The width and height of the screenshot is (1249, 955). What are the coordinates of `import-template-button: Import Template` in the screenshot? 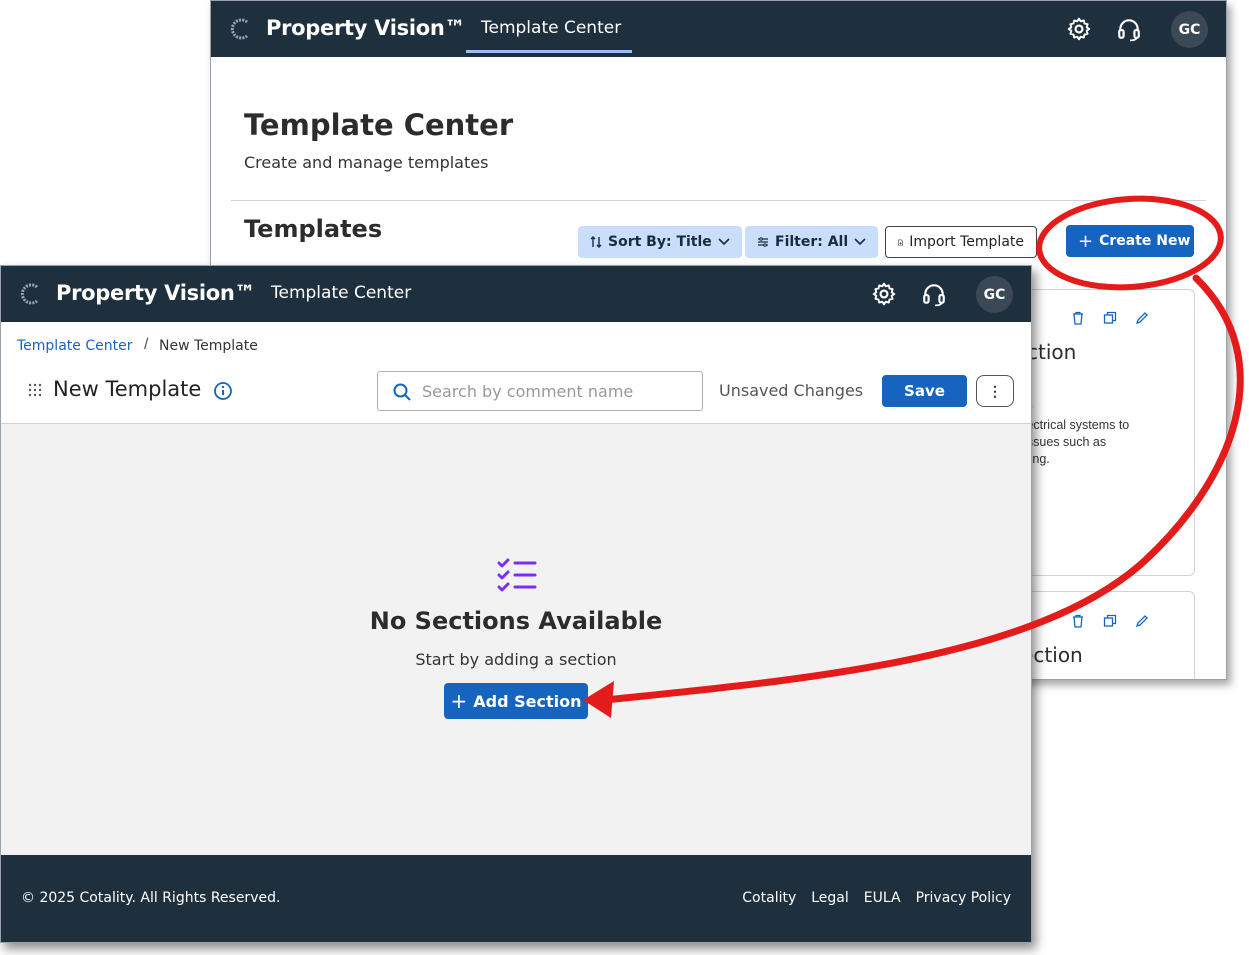 It's located at (961, 242).